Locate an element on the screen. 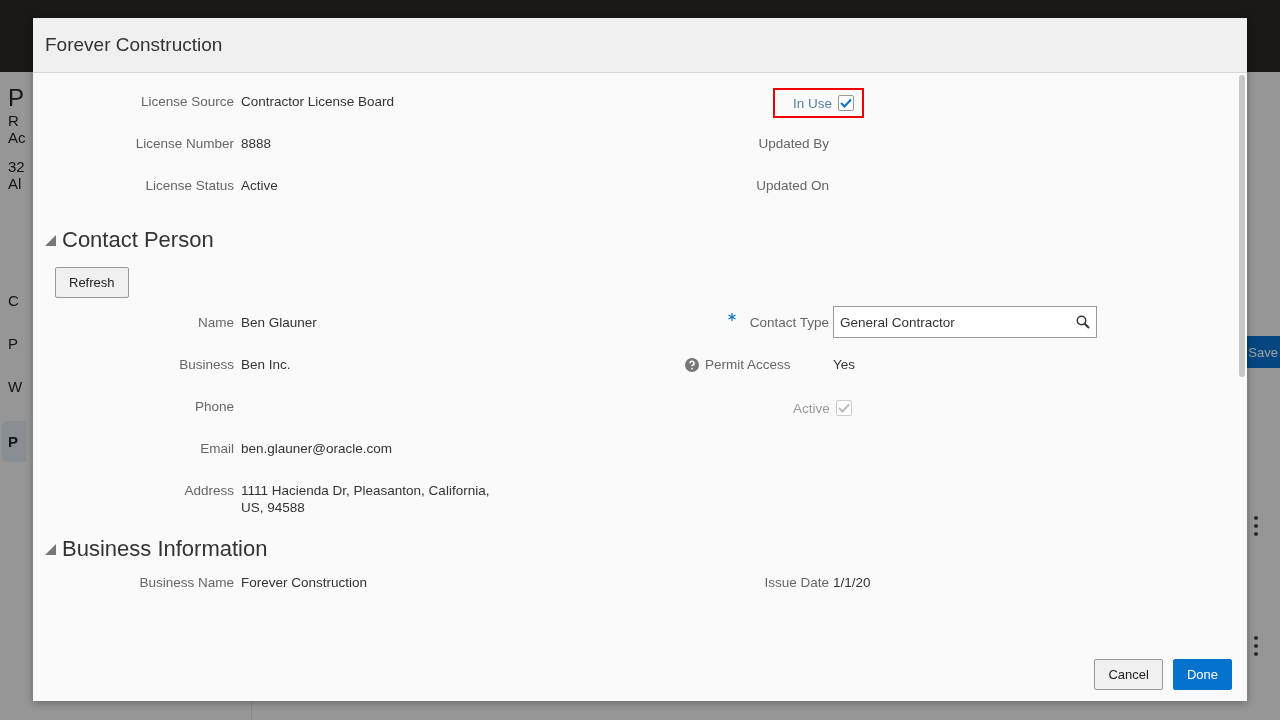  scrollbar is located at coordinates (1242, 226).